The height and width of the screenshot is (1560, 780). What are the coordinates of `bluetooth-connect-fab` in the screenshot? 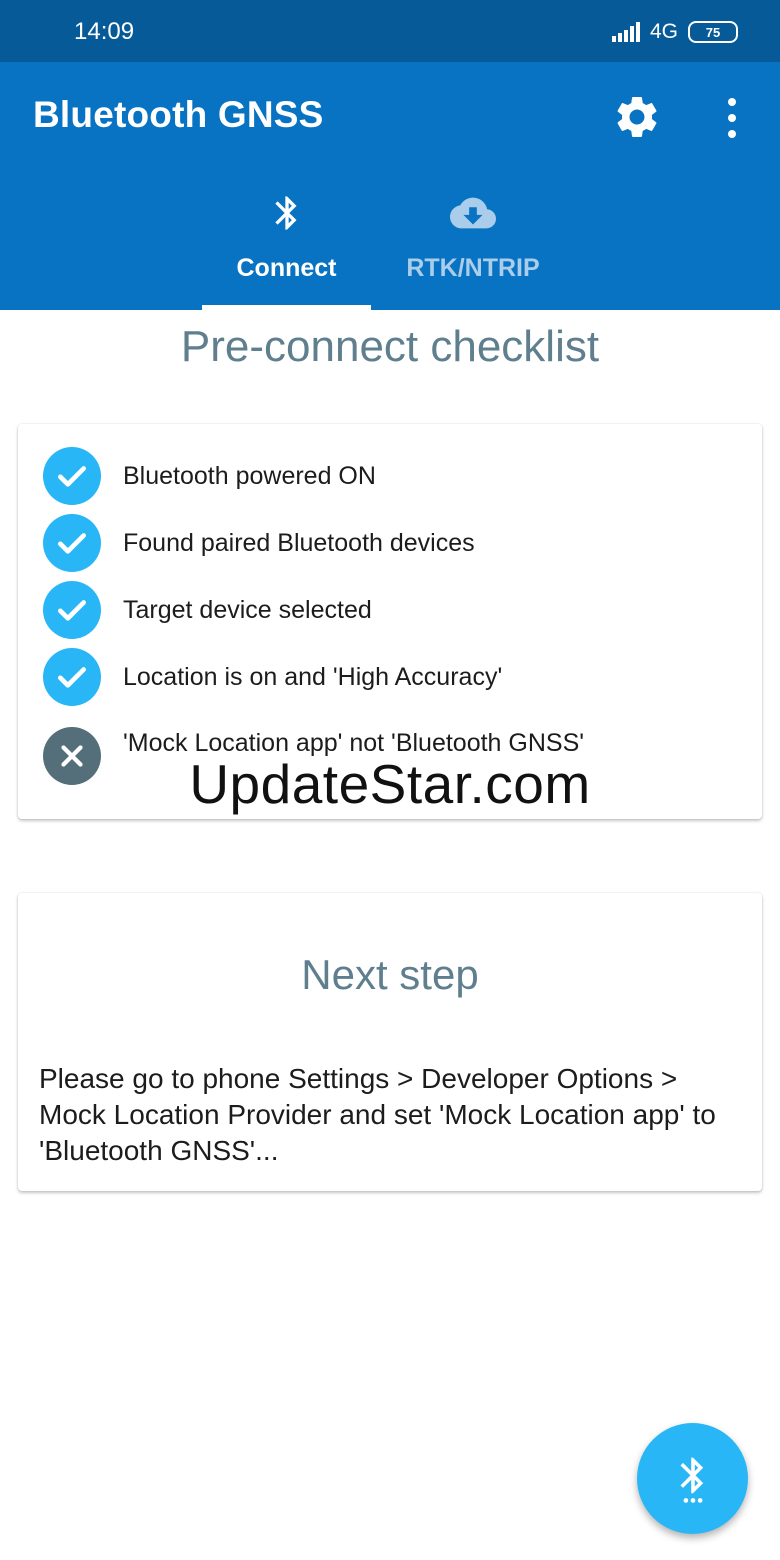 It's located at (692, 1478).